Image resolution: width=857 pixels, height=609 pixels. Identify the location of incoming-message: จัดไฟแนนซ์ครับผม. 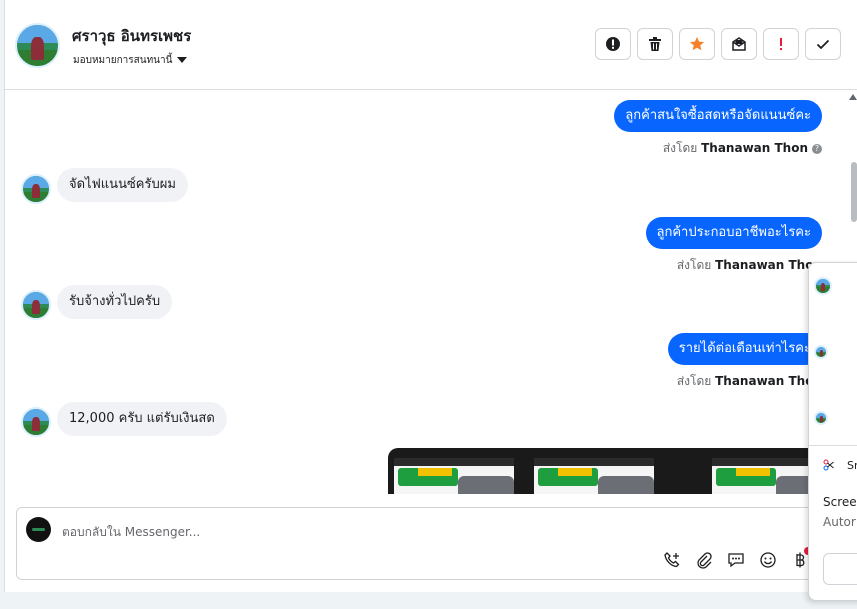
(122, 185).